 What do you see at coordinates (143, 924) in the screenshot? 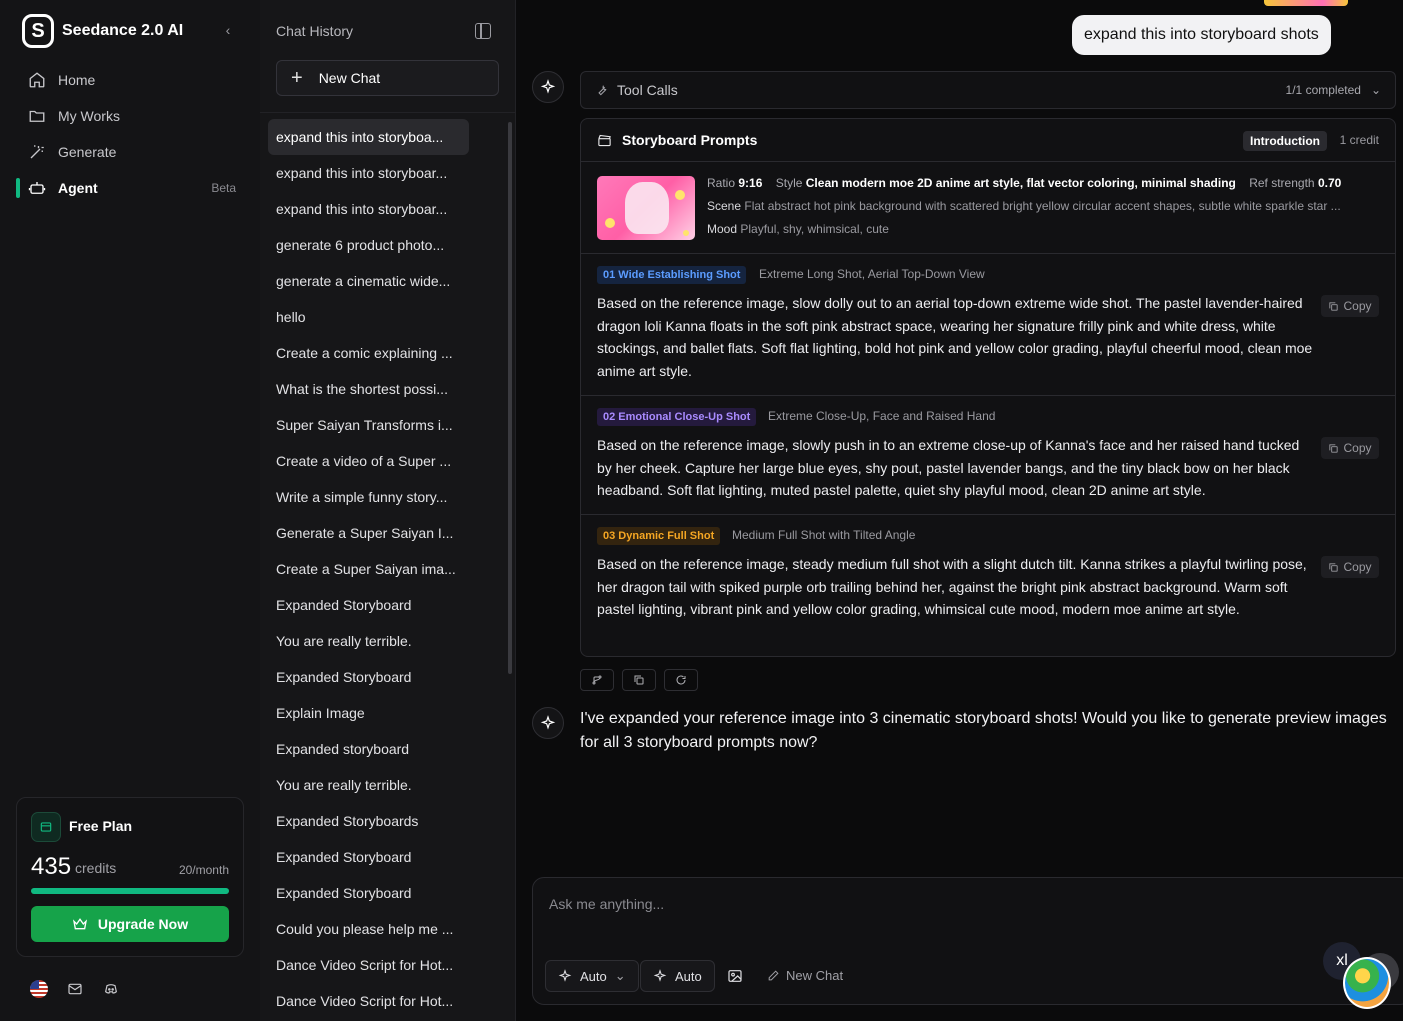
I see `upgrade-label: Upgrade Now` at bounding box center [143, 924].